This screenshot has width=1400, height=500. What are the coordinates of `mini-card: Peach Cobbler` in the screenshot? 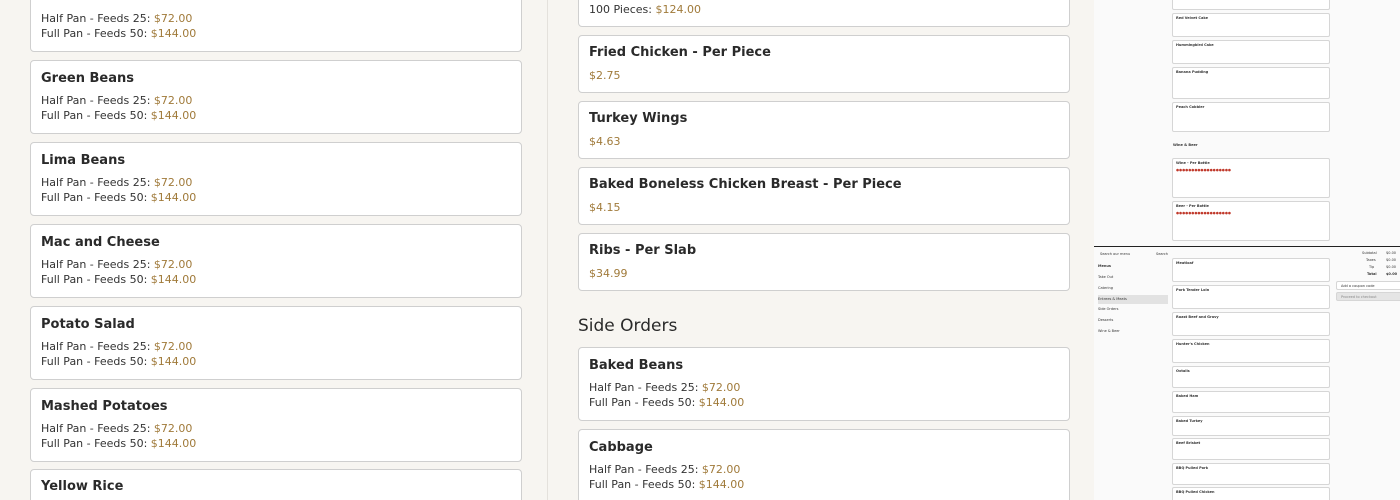 It's located at (1251, 117).